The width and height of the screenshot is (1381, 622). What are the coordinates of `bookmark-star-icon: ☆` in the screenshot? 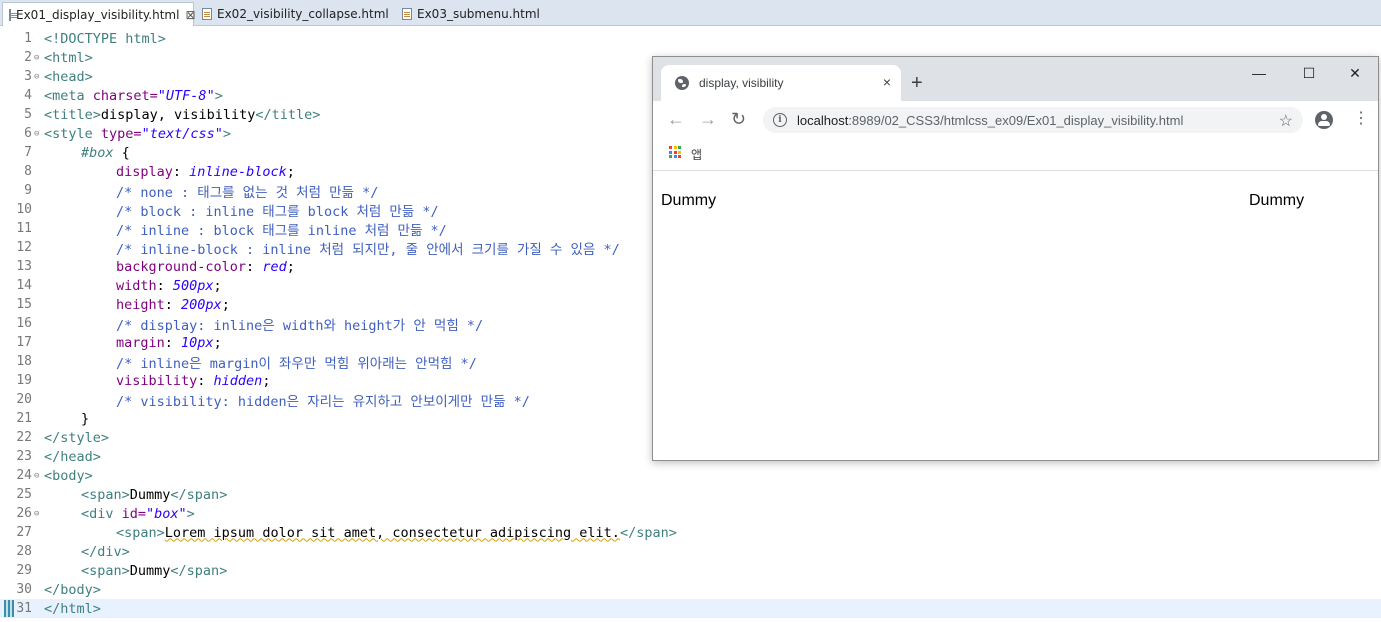 It's located at (1286, 121).